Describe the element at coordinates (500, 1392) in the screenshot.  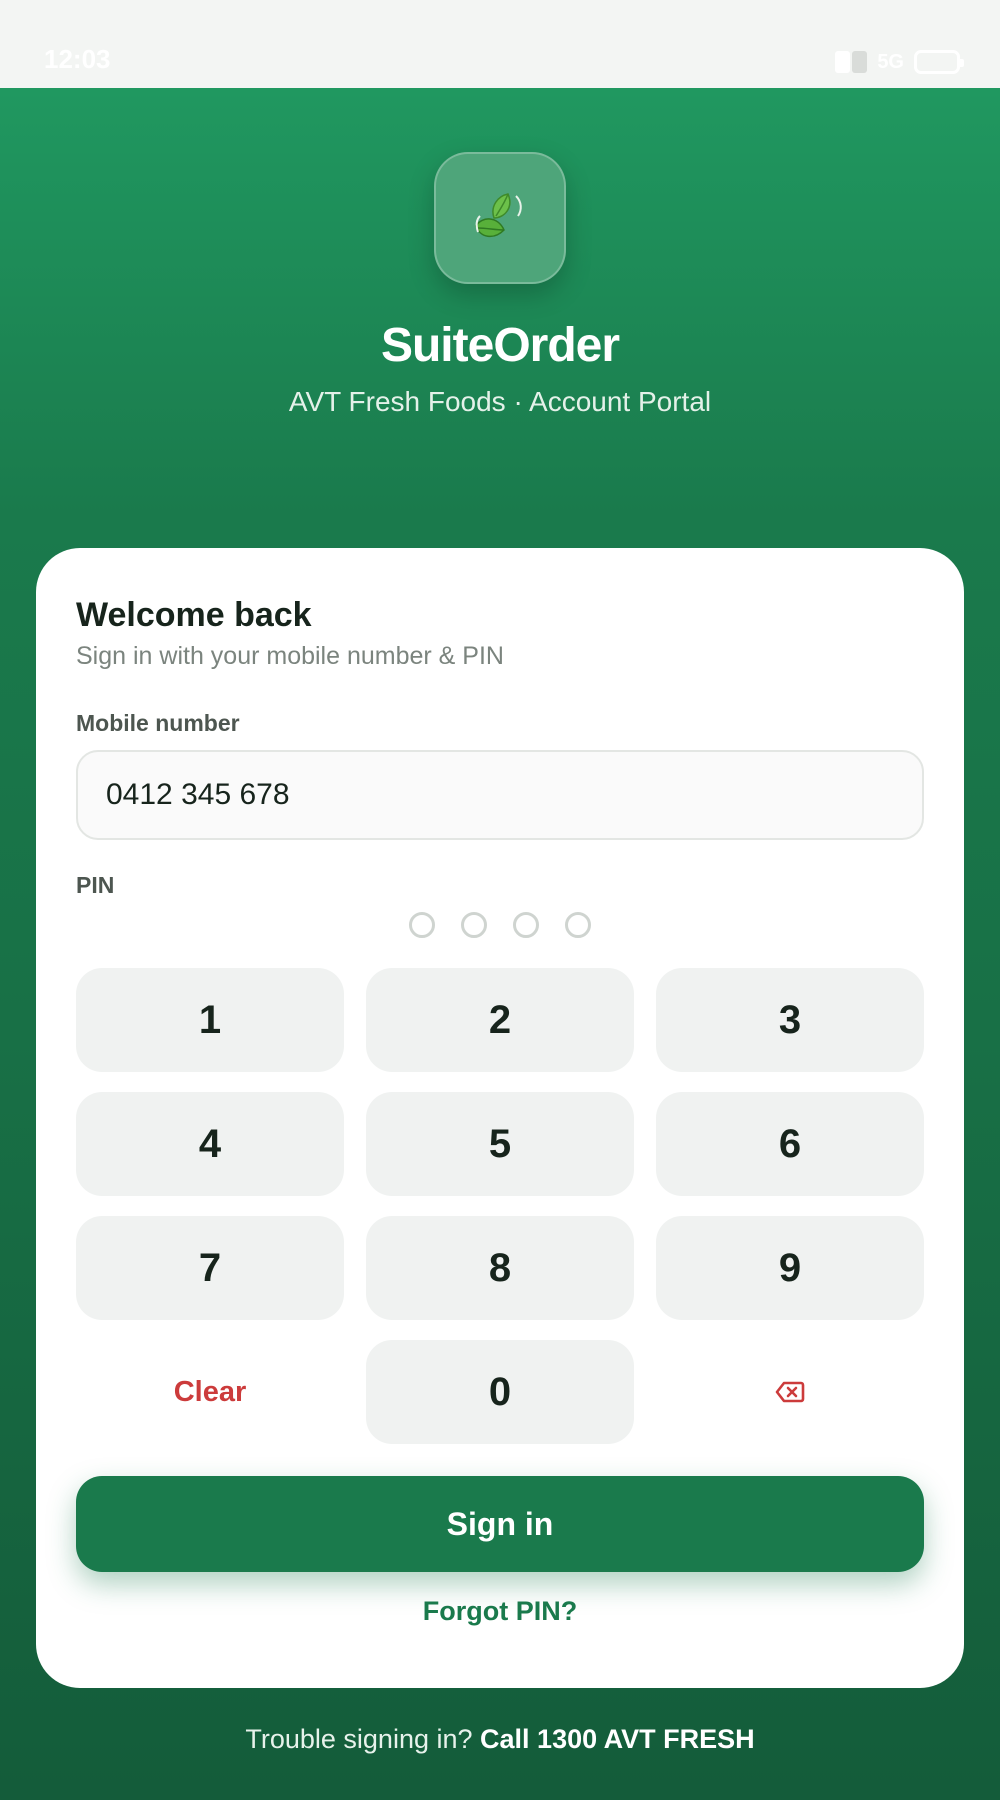
I see `key-0: 0` at that location.